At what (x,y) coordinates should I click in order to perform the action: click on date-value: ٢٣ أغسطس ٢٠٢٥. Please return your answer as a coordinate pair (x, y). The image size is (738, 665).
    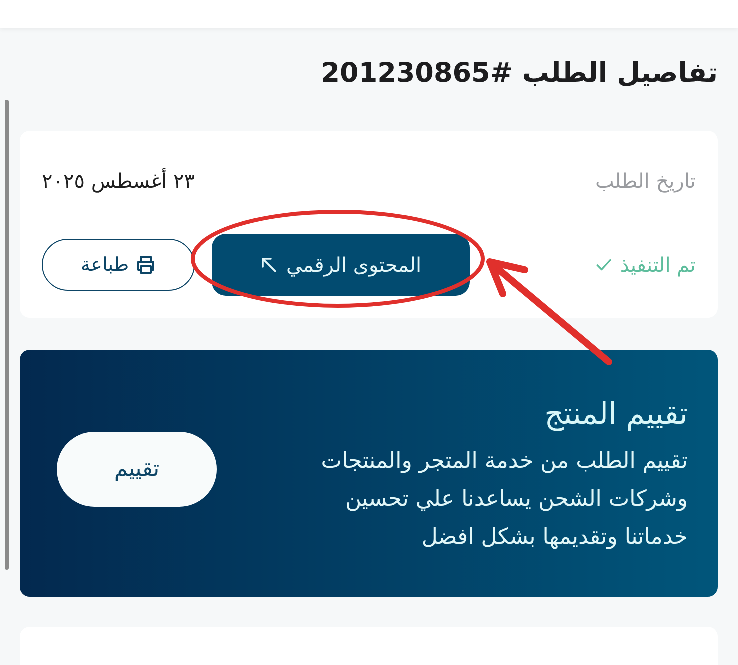
    Looking at the image, I should click on (118, 181).